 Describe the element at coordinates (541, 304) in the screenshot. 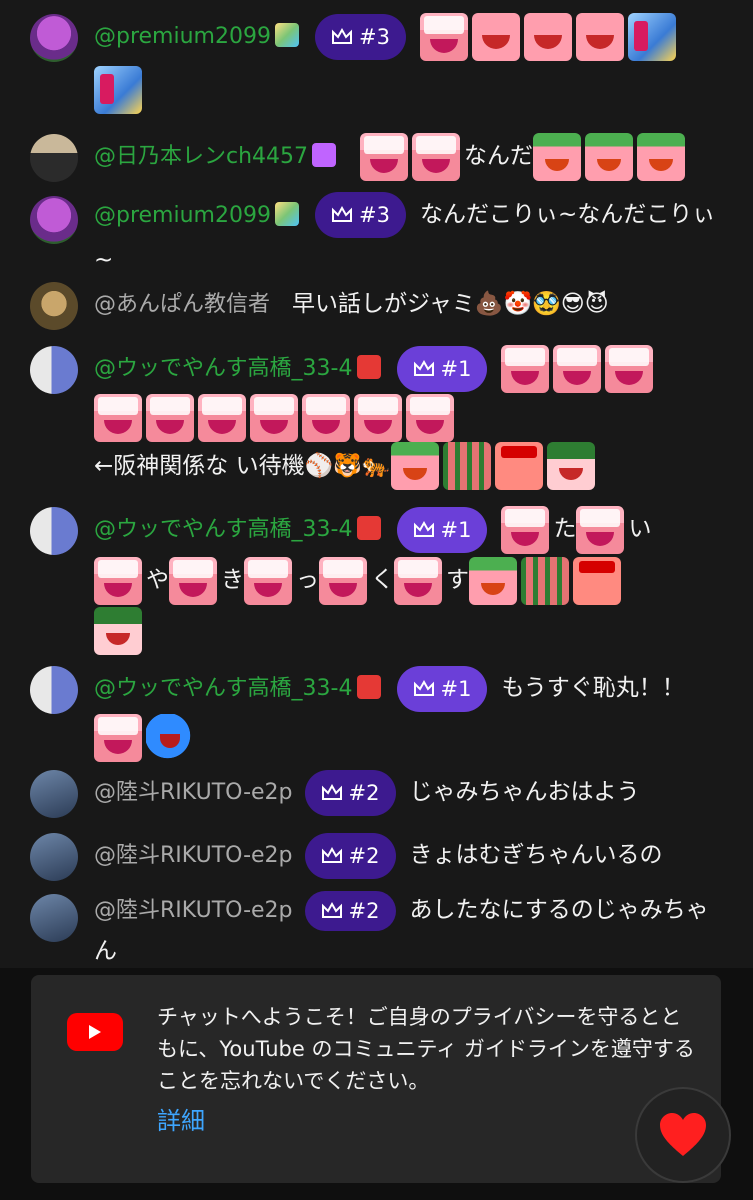

I see `emoji-sequence: 💩🤡🥸😎😈` at that location.